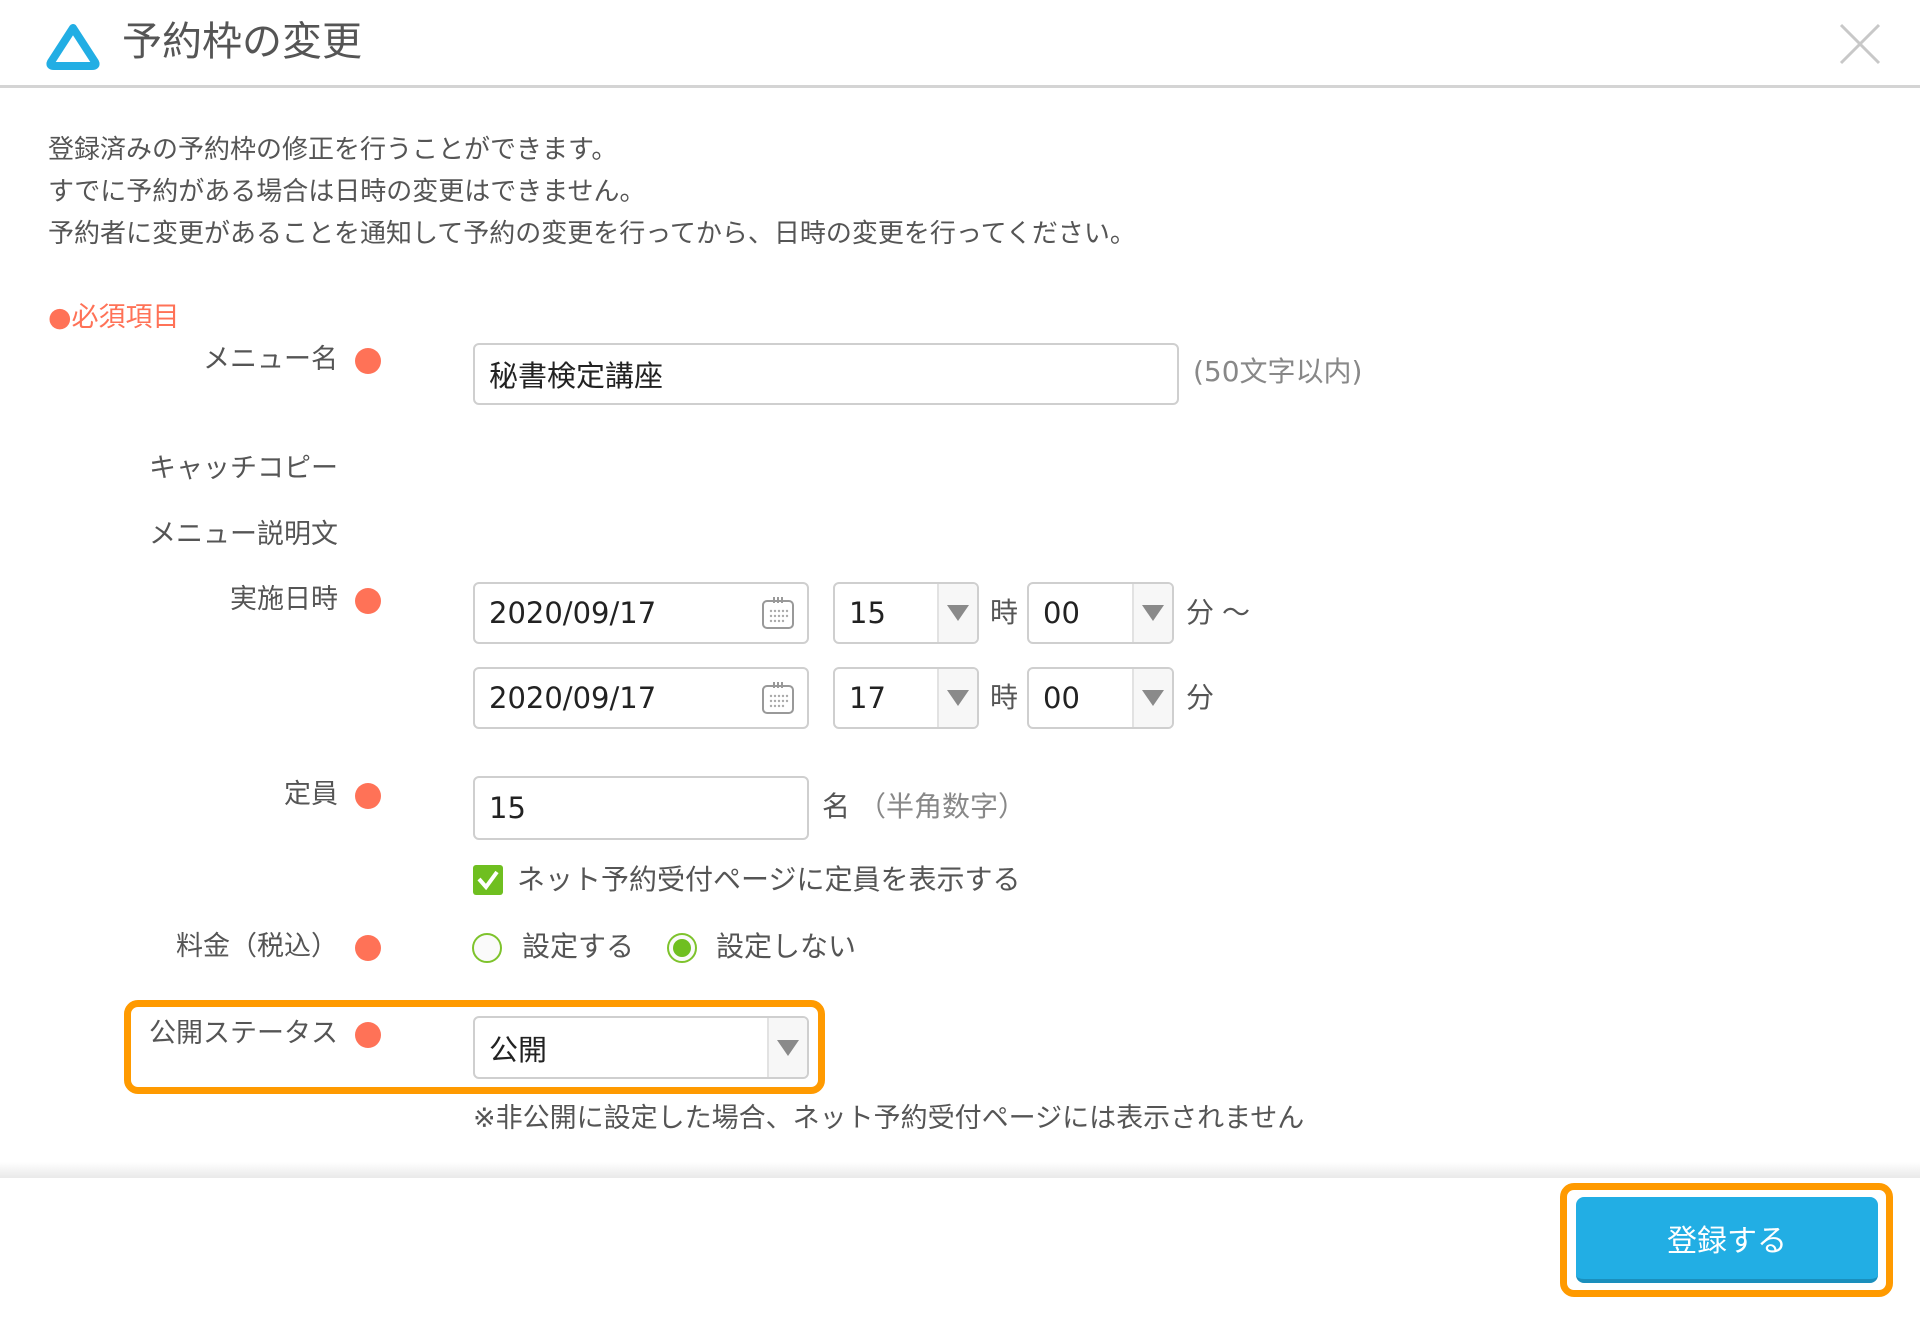 The width and height of the screenshot is (1920, 1320). What do you see at coordinates (942, 806) in the screenshot?
I see `capacity-hint: （半角数字）` at bounding box center [942, 806].